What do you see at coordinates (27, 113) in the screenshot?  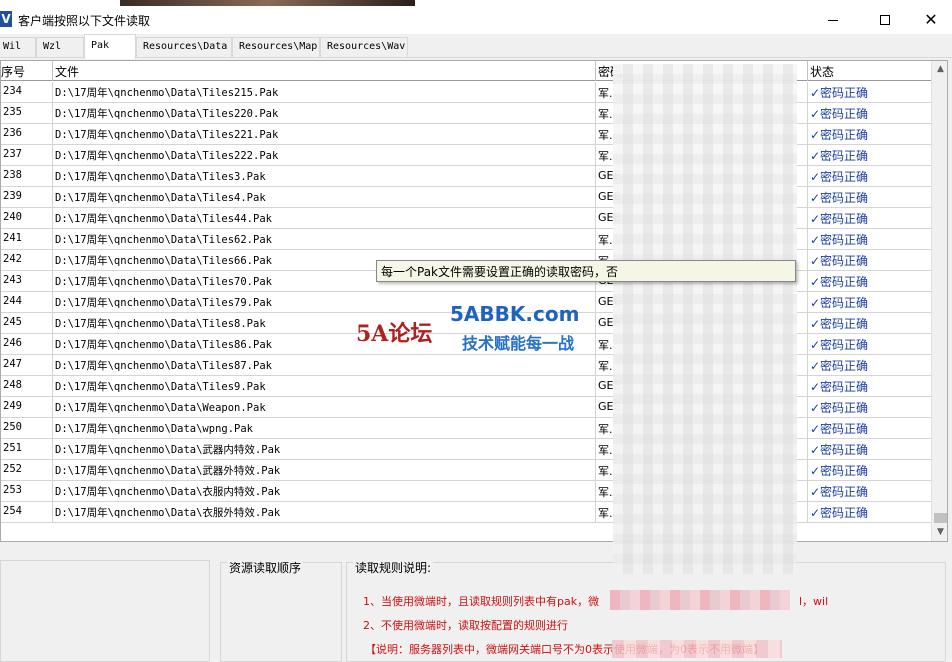 I see `row-index: 235` at bounding box center [27, 113].